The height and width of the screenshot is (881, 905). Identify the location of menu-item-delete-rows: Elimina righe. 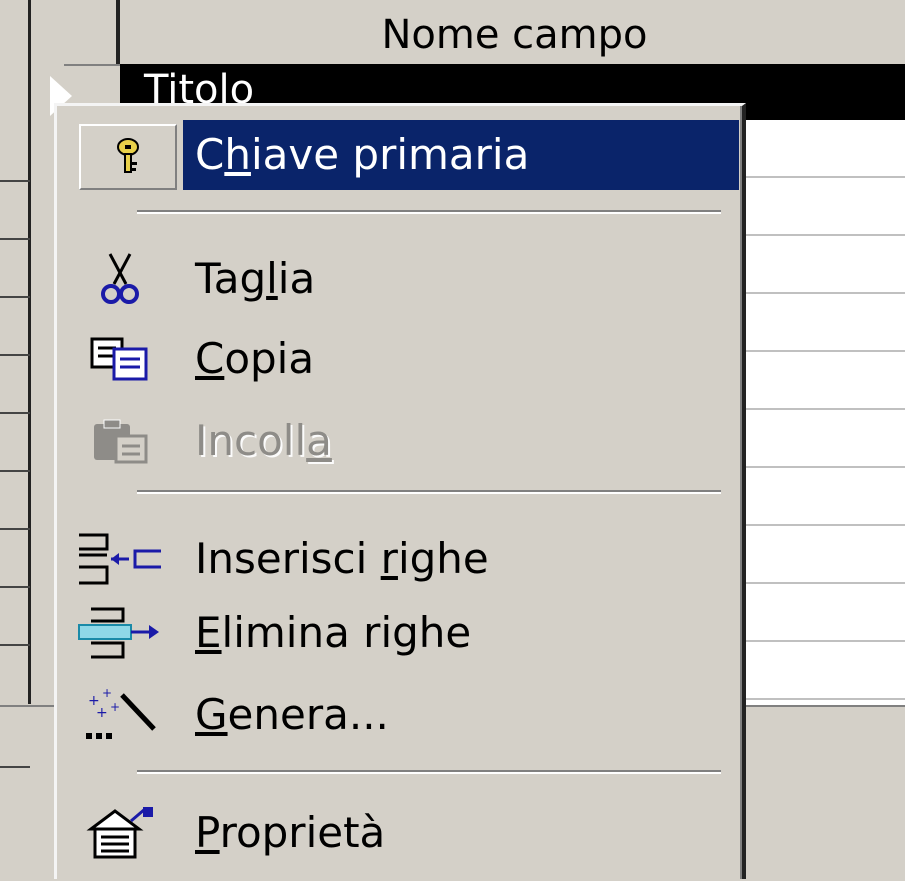
(408, 633).